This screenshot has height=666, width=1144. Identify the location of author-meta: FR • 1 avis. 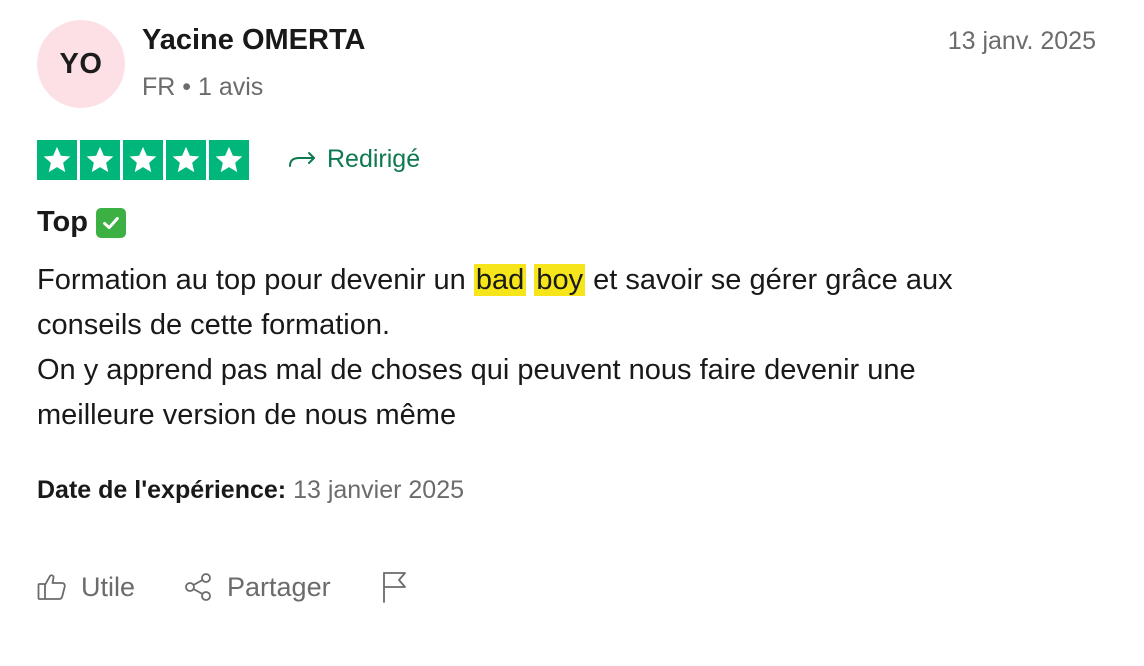
(203, 87).